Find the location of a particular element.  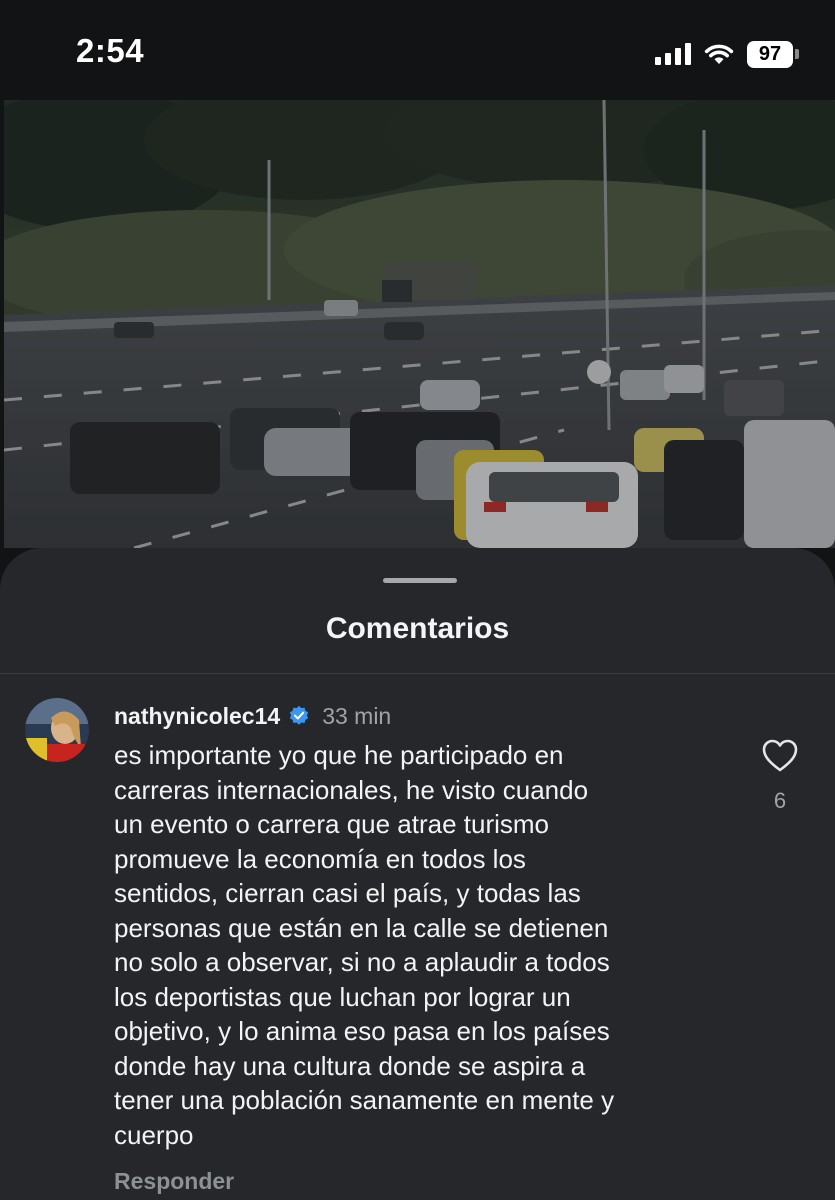

sheet-title: Comentarios is located at coordinates (417, 628).